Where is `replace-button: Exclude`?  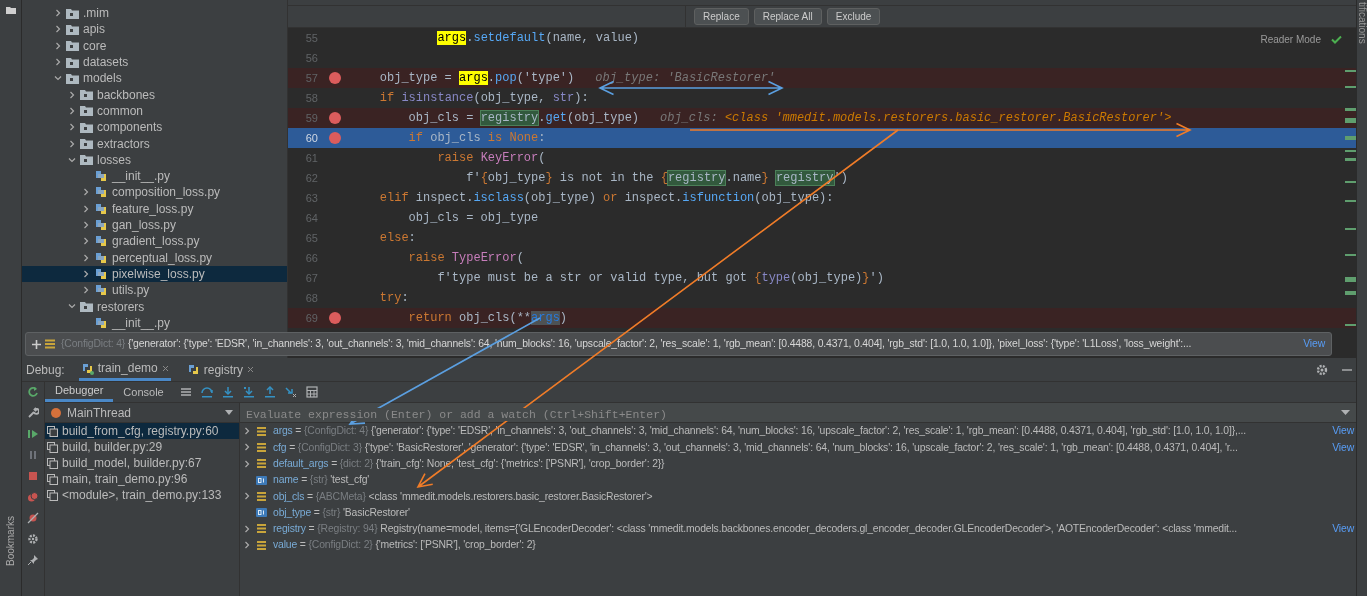
replace-button: Exclude is located at coordinates (853, 16).